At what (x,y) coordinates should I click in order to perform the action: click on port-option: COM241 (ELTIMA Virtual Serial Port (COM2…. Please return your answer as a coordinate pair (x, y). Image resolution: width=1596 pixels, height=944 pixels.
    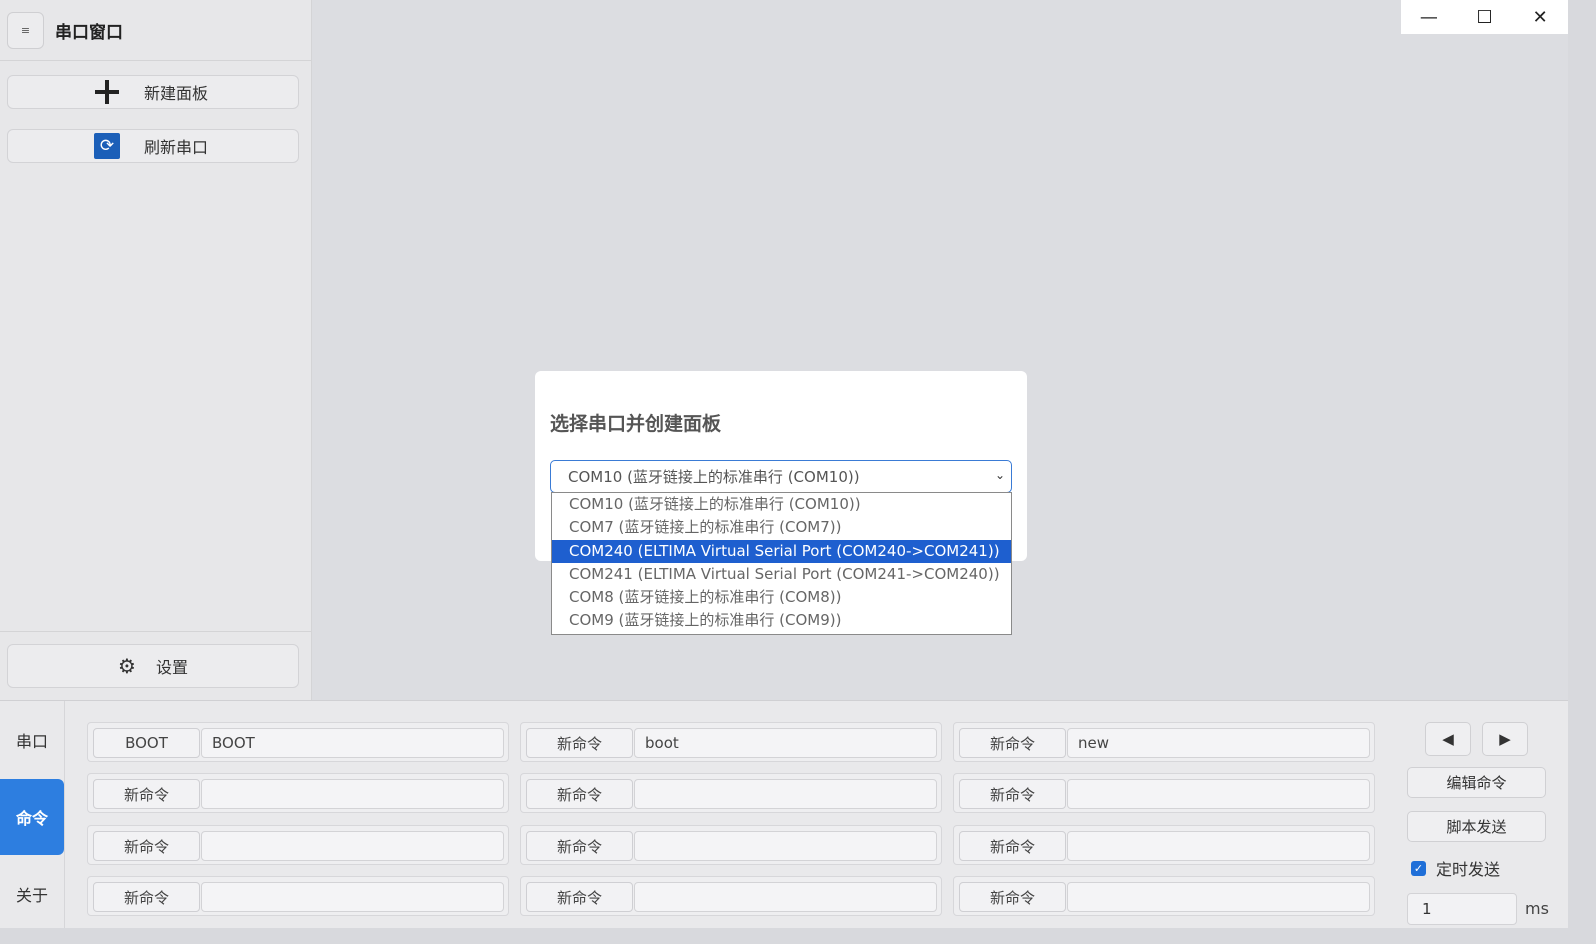
    Looking at the image, I should click on (781, 574).